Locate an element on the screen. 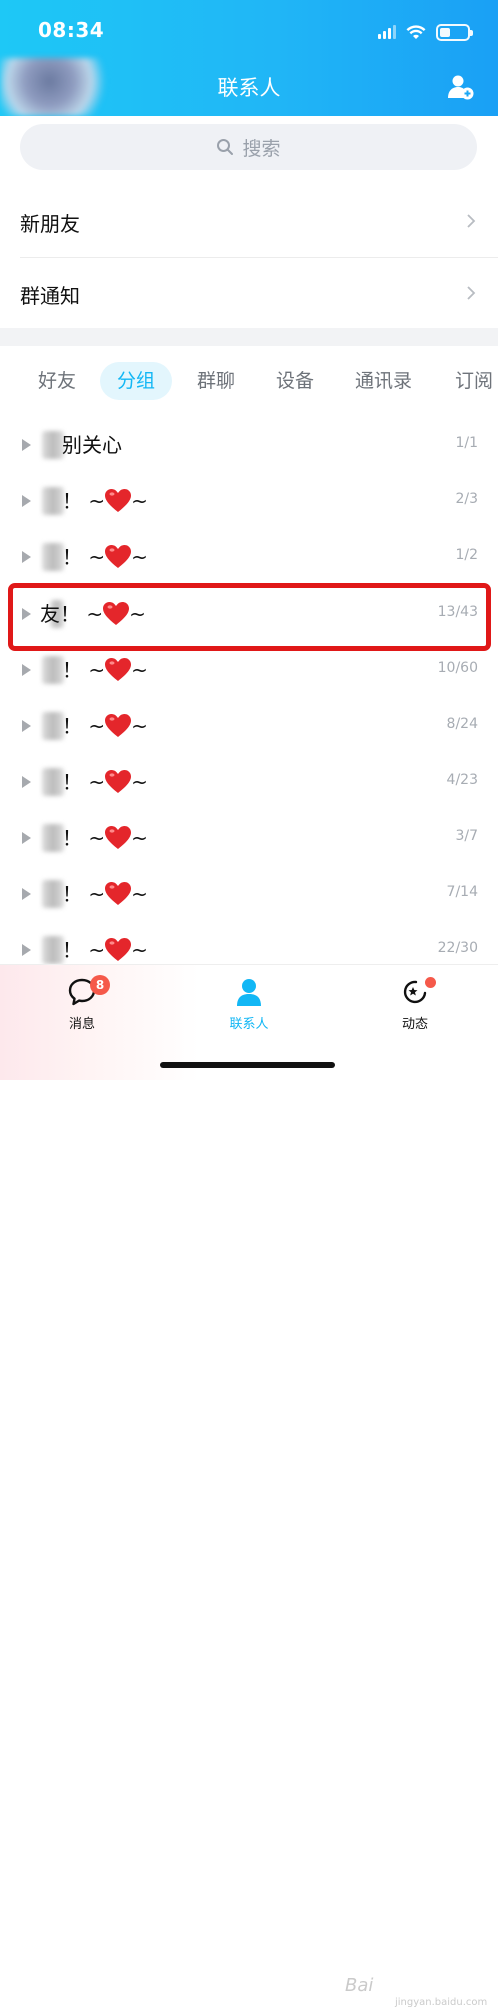 The height and width of the screenshot is (2008, 498). group-count: 22/30 is located at coordinates (457, 948).